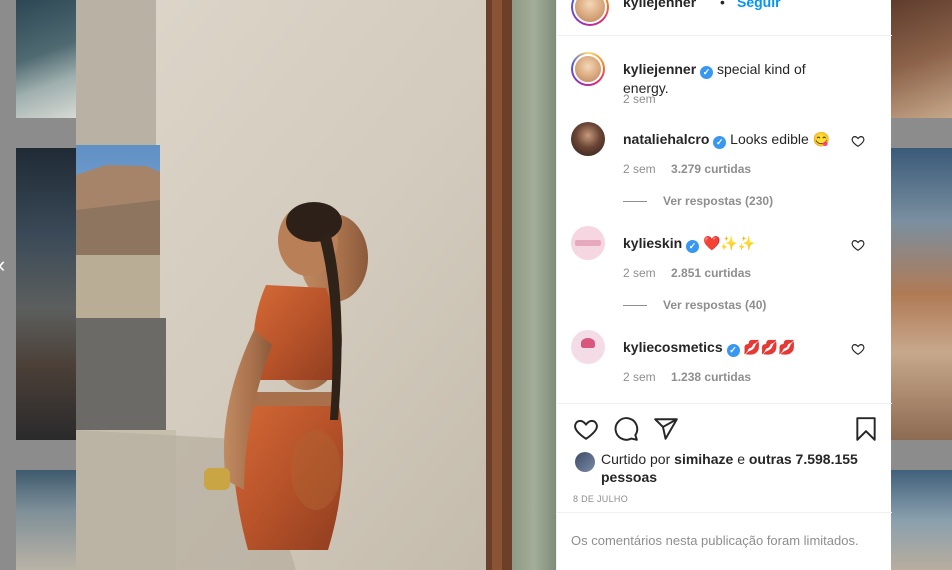 Image resolution: width=952 pixels, height=570 pixels. What do you see at coordinates (733, 78) in the screenshot?
I see `caption-text: kyliejenner ✓ special kind of energy.` at bounding box center [733, 78].